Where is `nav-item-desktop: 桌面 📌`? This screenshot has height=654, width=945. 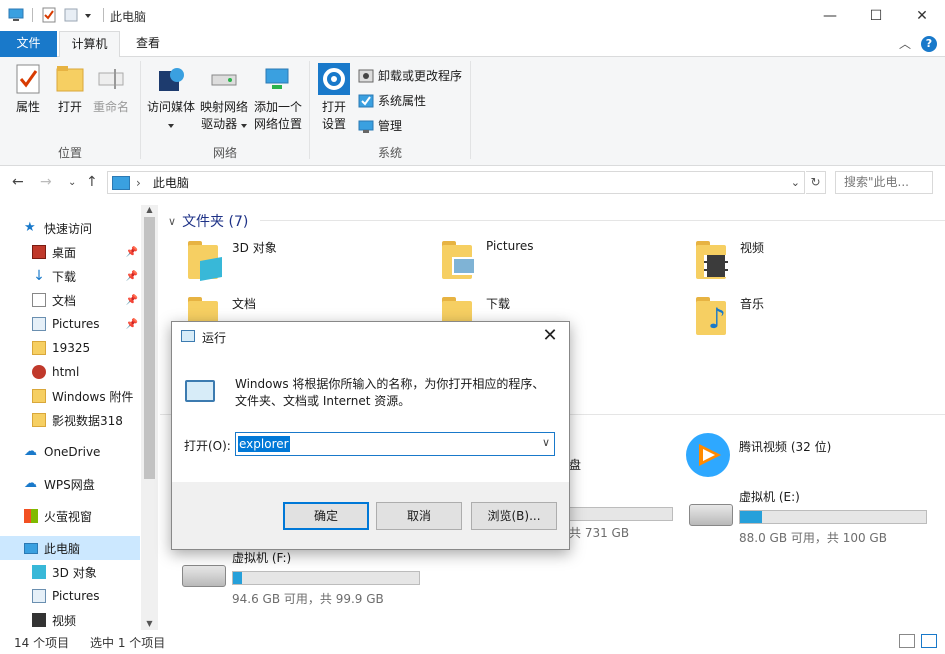
nav-item-desktop: 桌面 📌 is located at coordinates (86, 252).